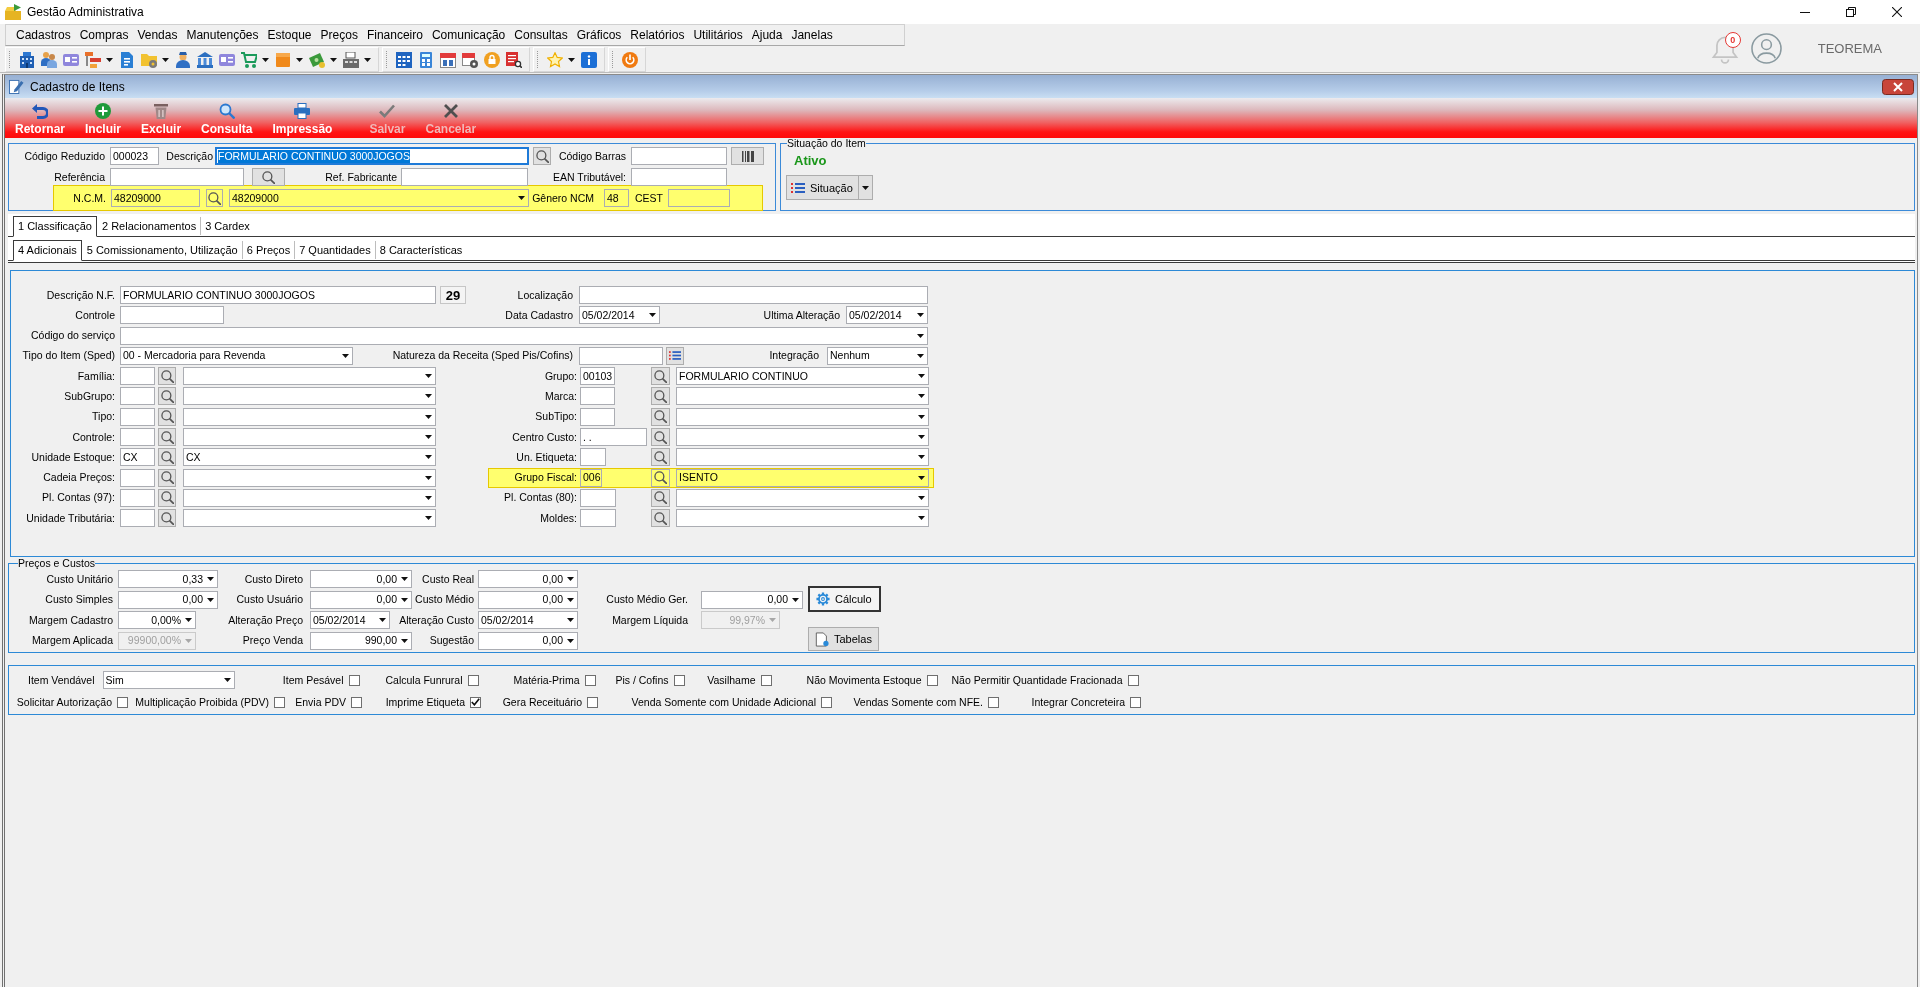 The height and width of the screenshot is (987, 1920). What do you see at coordinates (161, 250) in the screenshot?
I see `tab: 5 Comissionamento, Utilização` at bounding box center [161, 250].